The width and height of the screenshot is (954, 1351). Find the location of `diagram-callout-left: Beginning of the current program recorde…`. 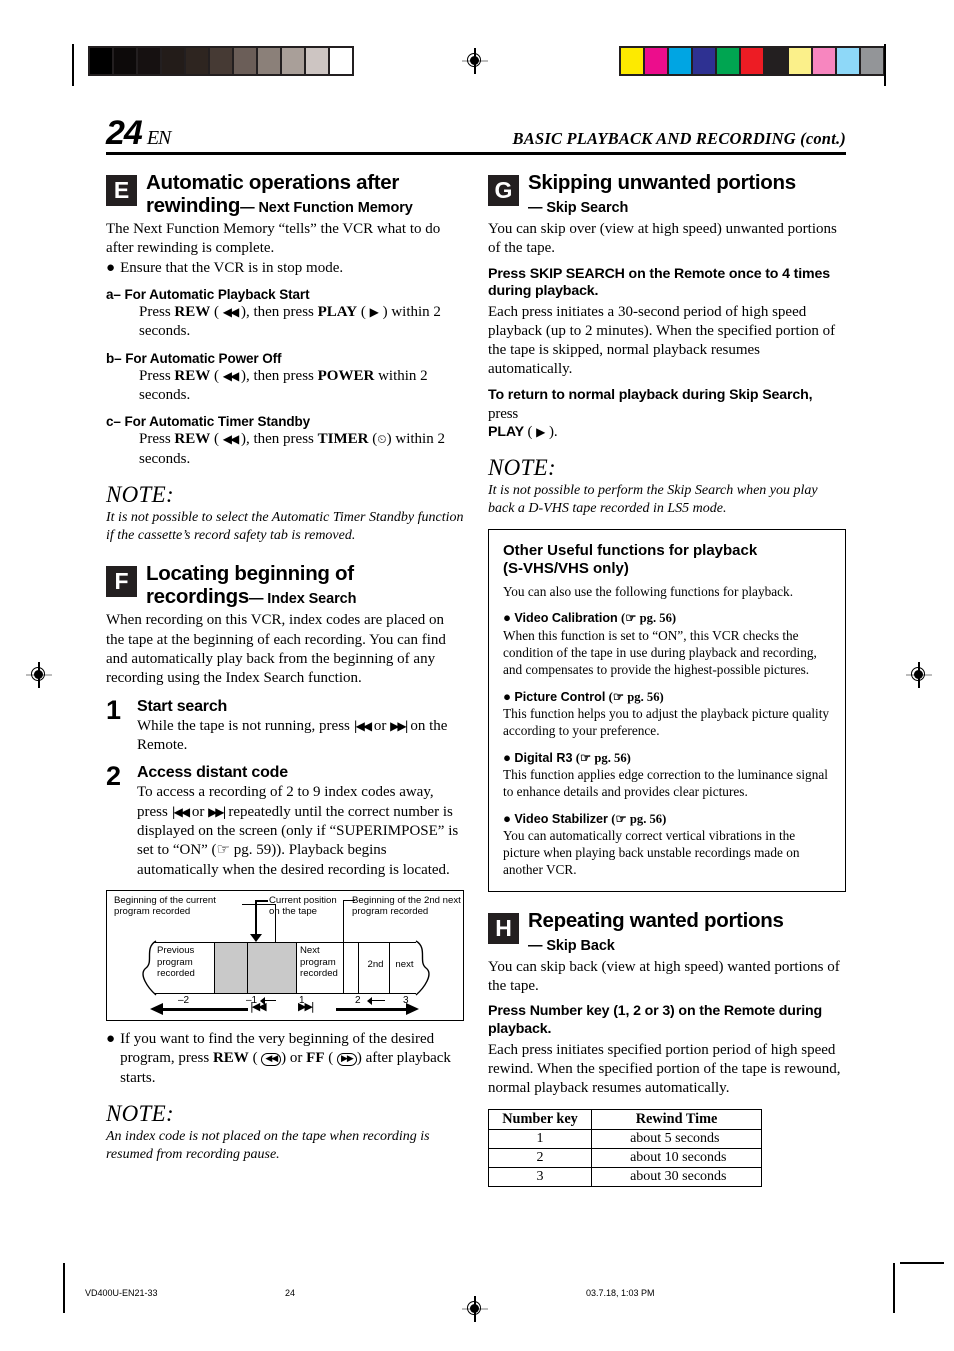

diagram-callout-left: Beginning of the current program recorde… is located at coordinates (165, 906).